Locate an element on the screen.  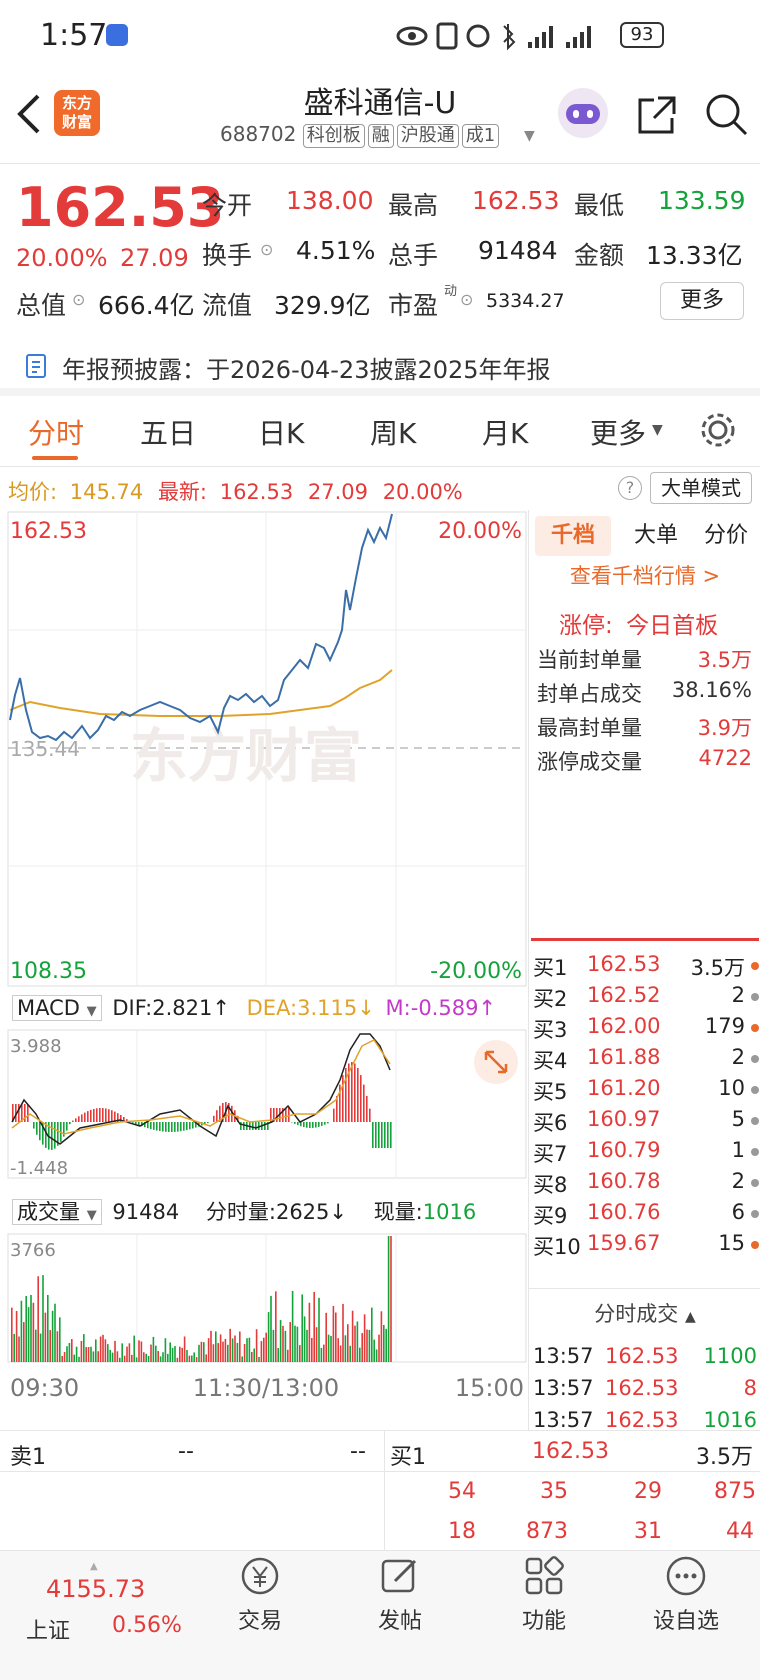
axis-top-price: 162.53 is located at coordinates (48, 531).